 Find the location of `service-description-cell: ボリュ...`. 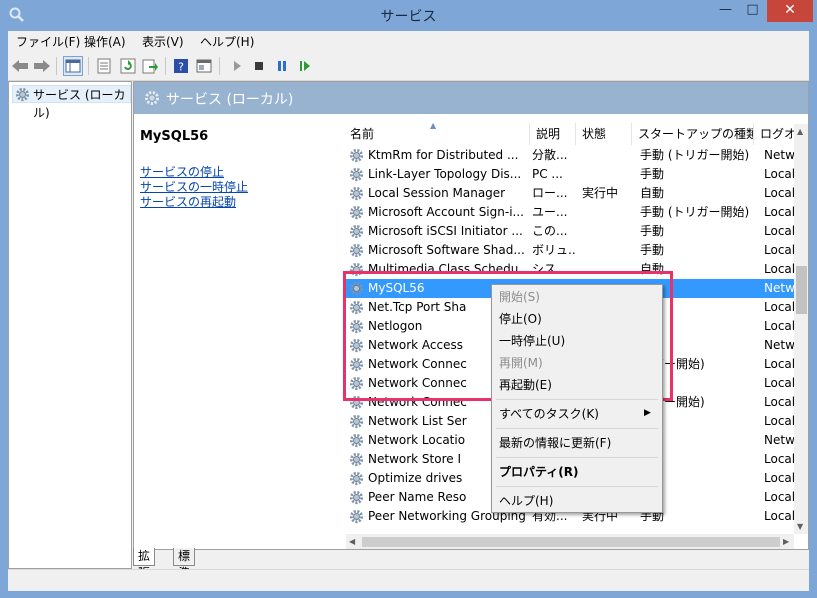

service-description-cell: ボリュ... is located at coordinates (554, 250).